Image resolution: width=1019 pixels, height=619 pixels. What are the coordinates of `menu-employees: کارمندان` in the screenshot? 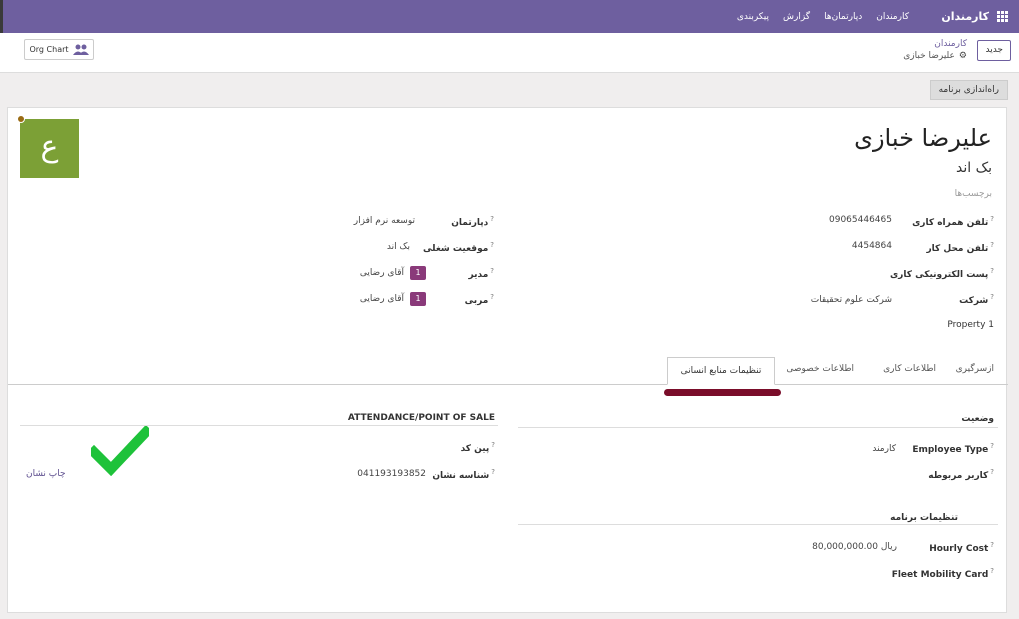 It's located at (892, 17).